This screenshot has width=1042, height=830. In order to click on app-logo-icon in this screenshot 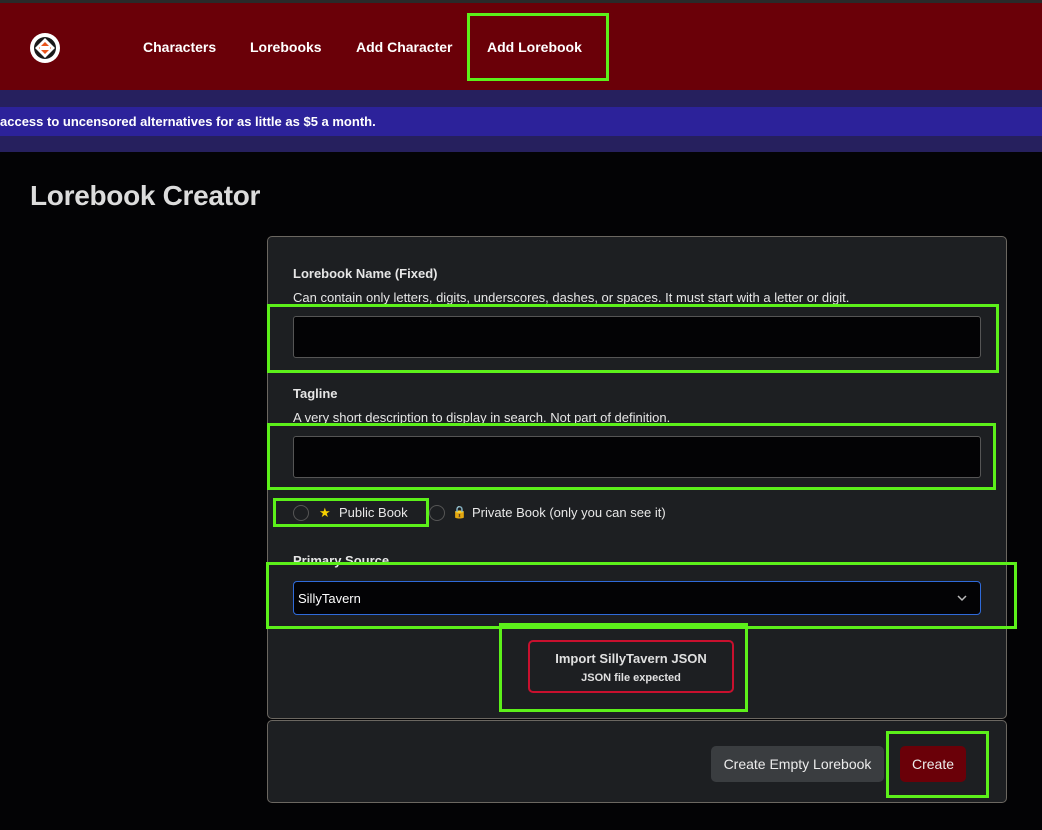, I will do `click(45, 48)`.